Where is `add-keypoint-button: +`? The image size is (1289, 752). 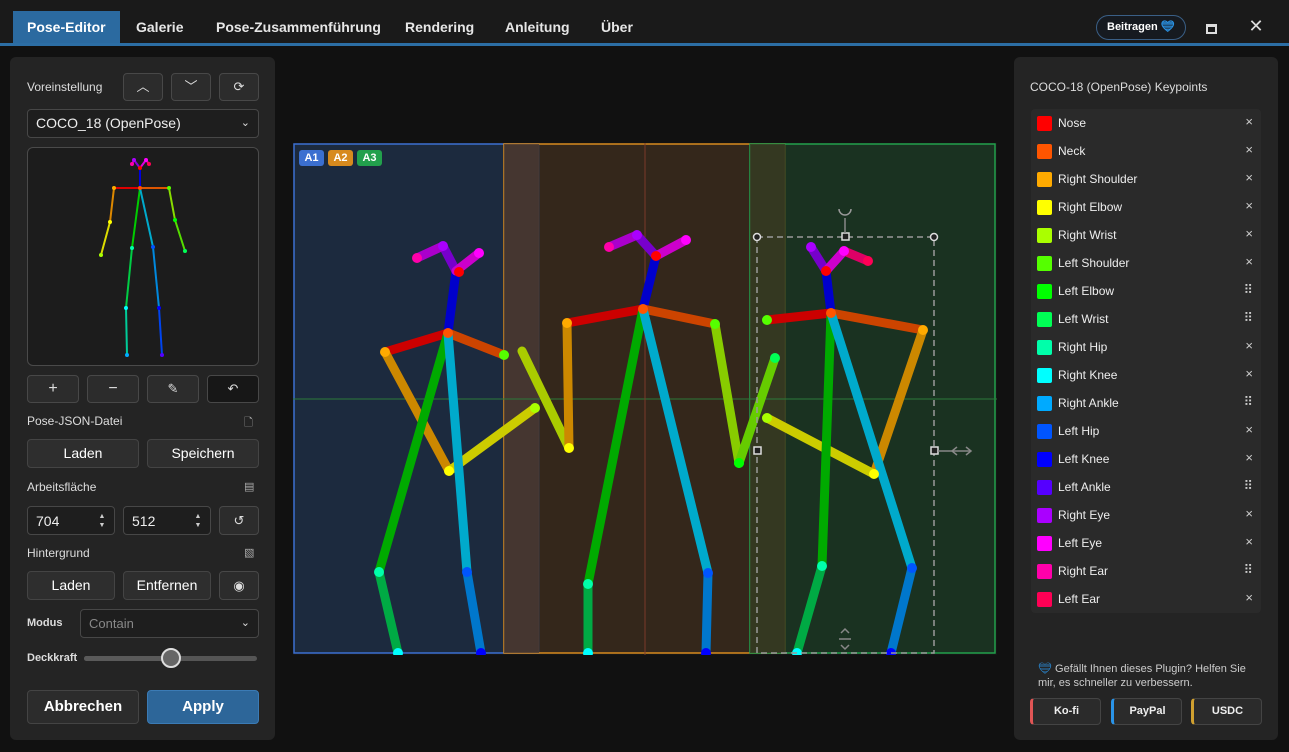
add-keypoint-button: + is located at coordinates (53, 389).